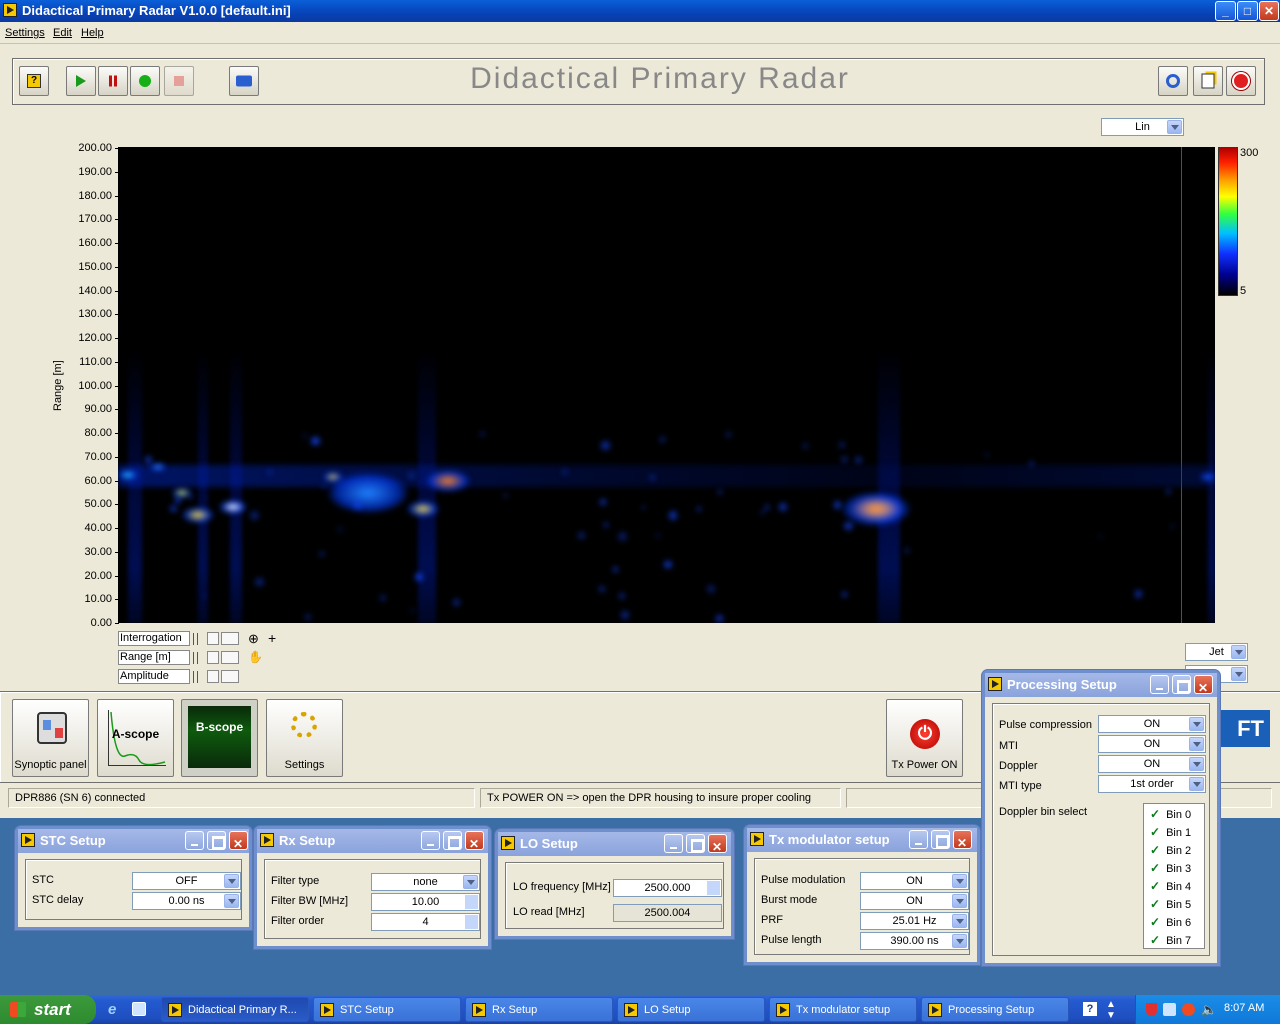  Describe the element at coordinates (186, 901) in the screenshot. I see `stc-delay-select: 0.00 ns` at that location.